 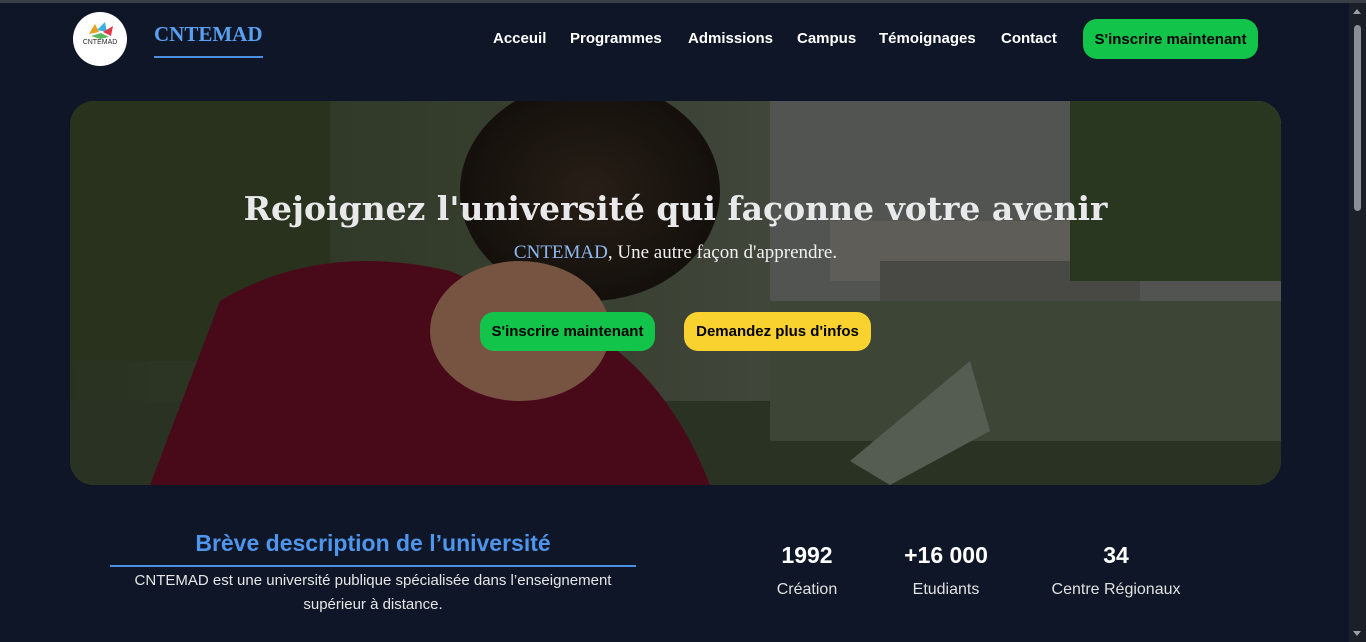 I want to click on stat-creation-value: 1992, so click(x=807, y=555).